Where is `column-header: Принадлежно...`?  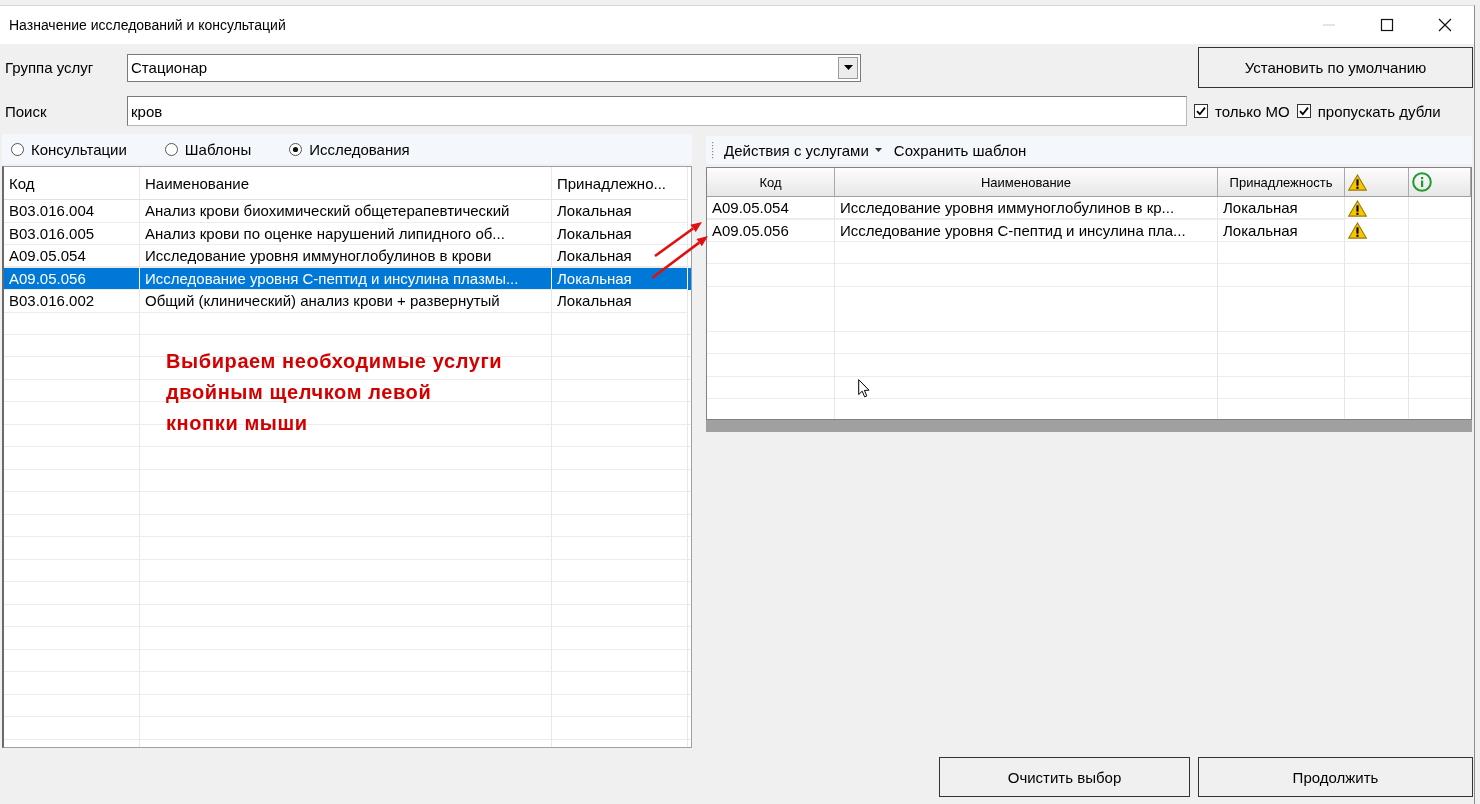 column-header: Принадлежно... is located at coordinates (620, 183).